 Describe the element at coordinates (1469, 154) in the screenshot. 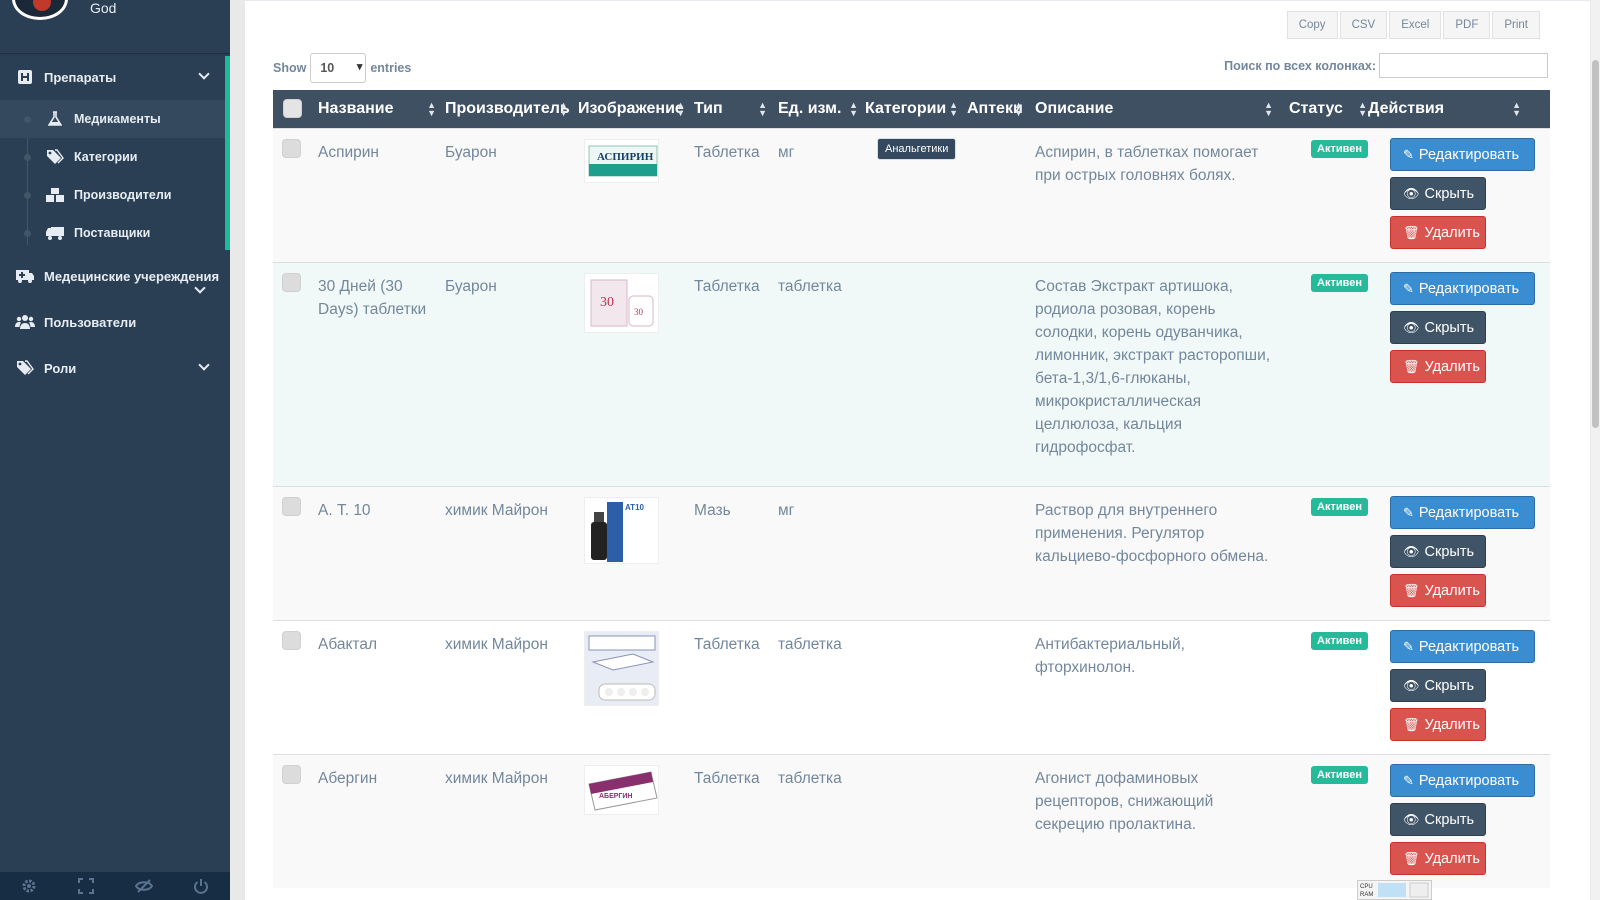

I see `edit-button-label: Редактировать` at that location.